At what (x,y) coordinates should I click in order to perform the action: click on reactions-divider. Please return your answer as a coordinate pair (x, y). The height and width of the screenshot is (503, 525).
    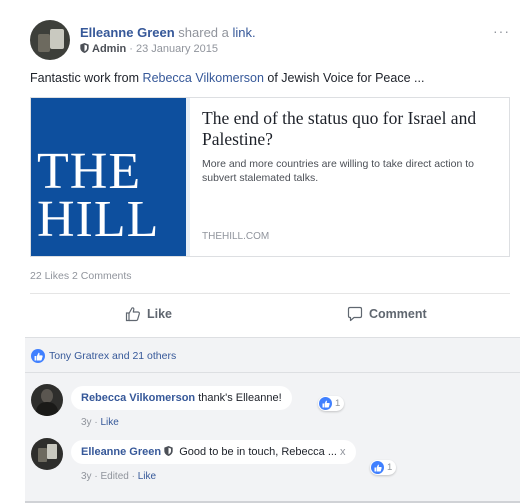
    Looking at the image, I should click on (272, 372).